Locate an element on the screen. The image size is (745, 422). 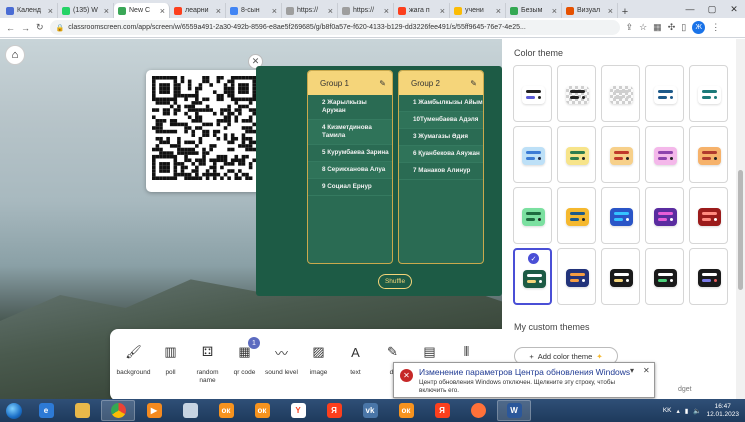
bookmark-star-icon: ☆ is located at coordinates (643, 27).